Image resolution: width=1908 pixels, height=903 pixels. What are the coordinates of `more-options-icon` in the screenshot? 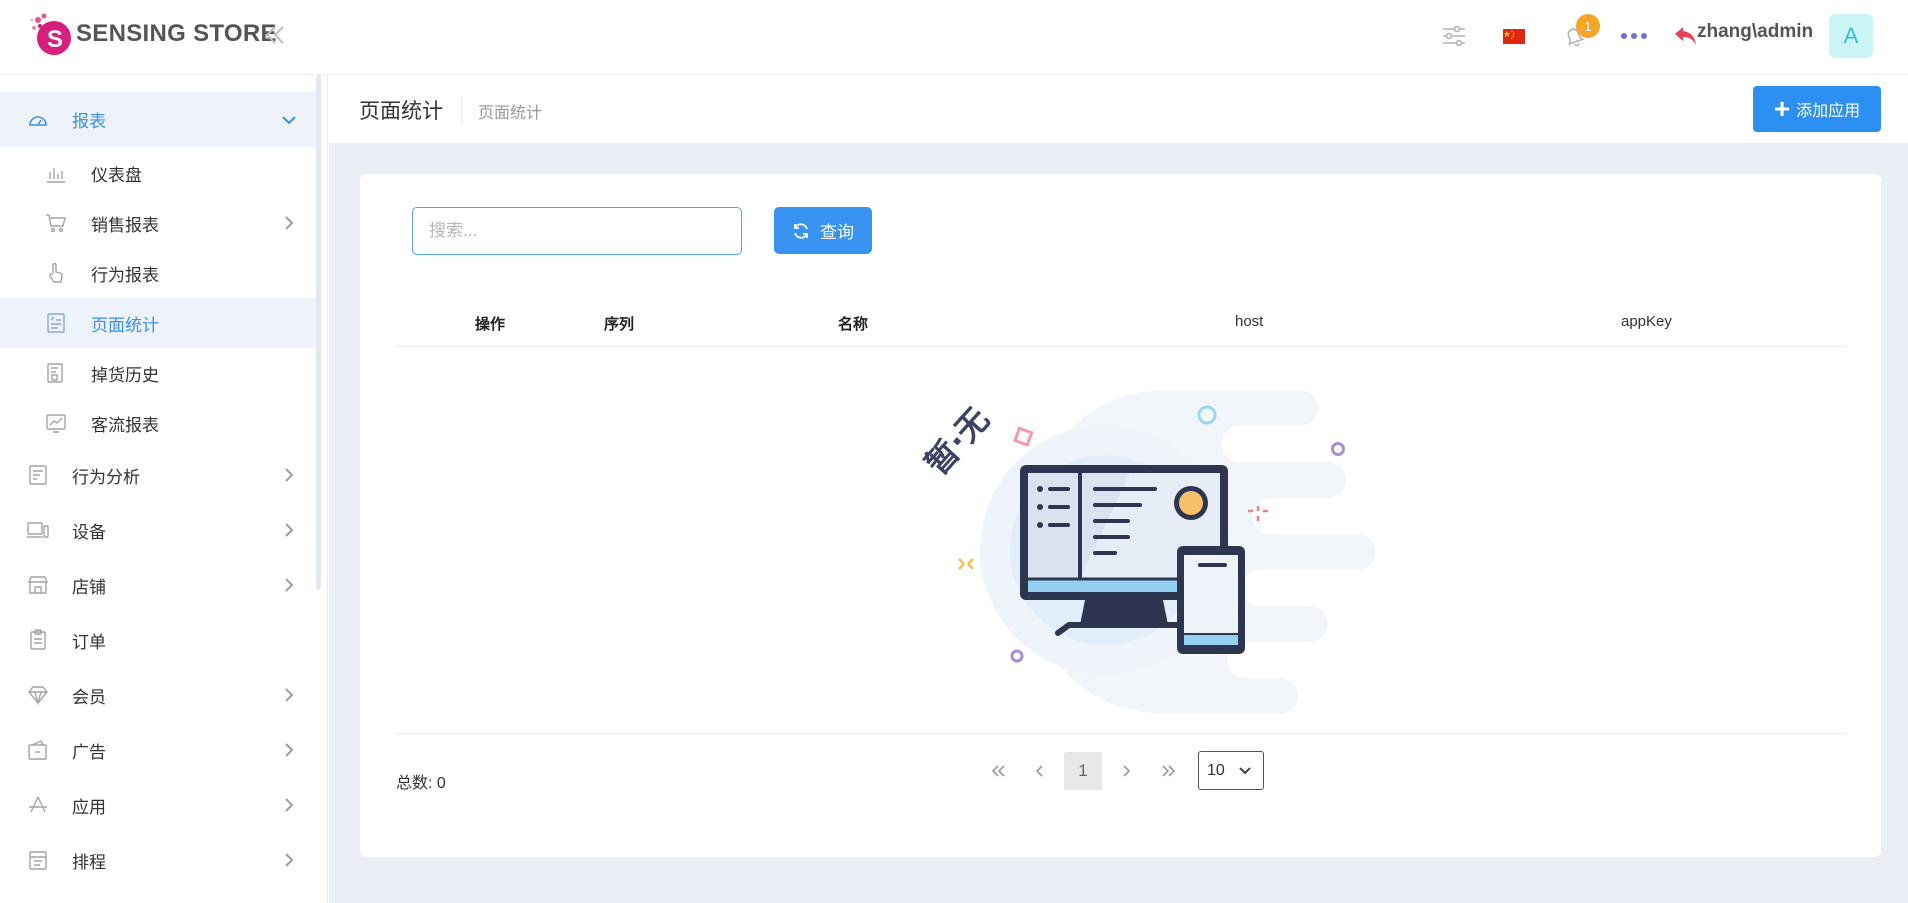 It's located at (1634, 36).